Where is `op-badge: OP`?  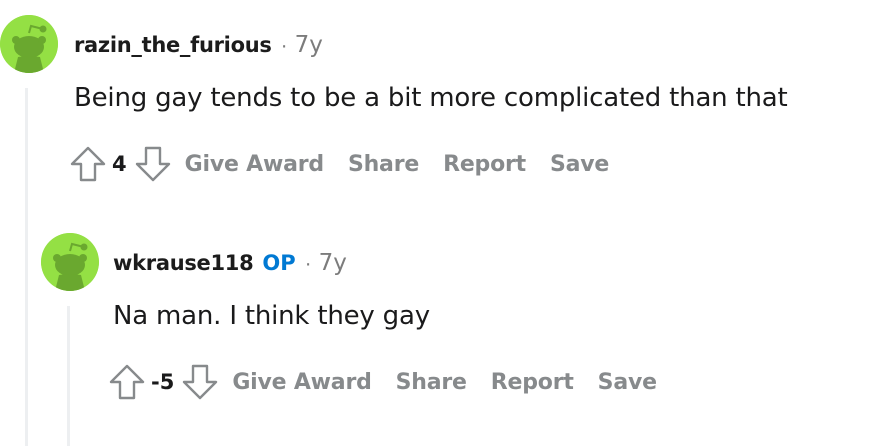 op-badge: OP is located at coordinates (279, 263).